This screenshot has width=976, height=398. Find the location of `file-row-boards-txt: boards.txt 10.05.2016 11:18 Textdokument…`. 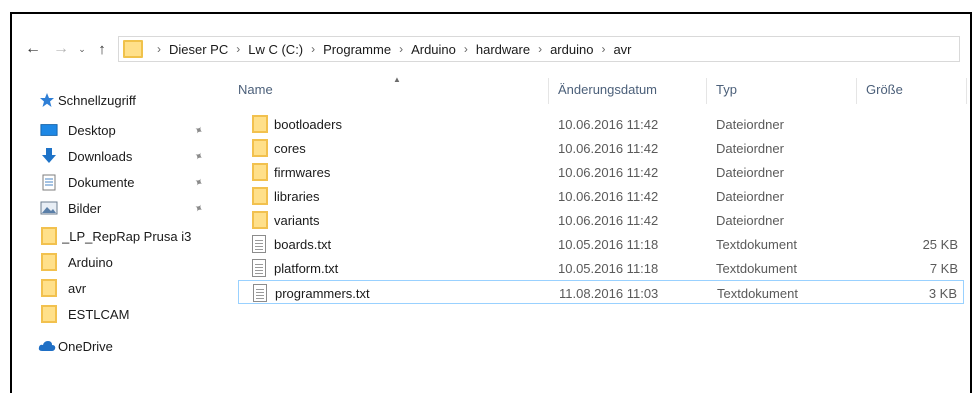

file-row-boards-txt: boards.txt 10.05.2016 11:18 Textdokument… is located at coordinates (601, 244).